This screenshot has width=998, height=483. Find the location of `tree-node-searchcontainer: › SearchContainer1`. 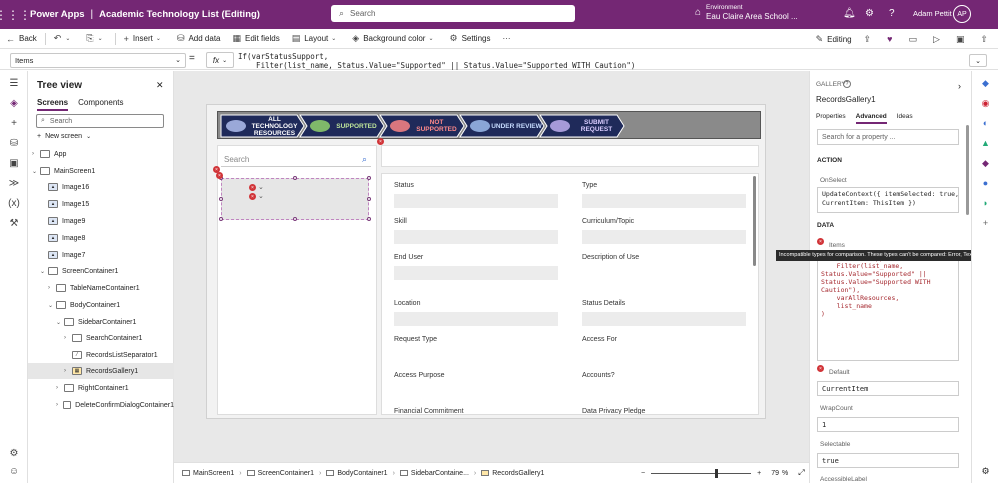

tree-node-searchcontainer: › SearchContainer1 is located at coordinates (101, 338).